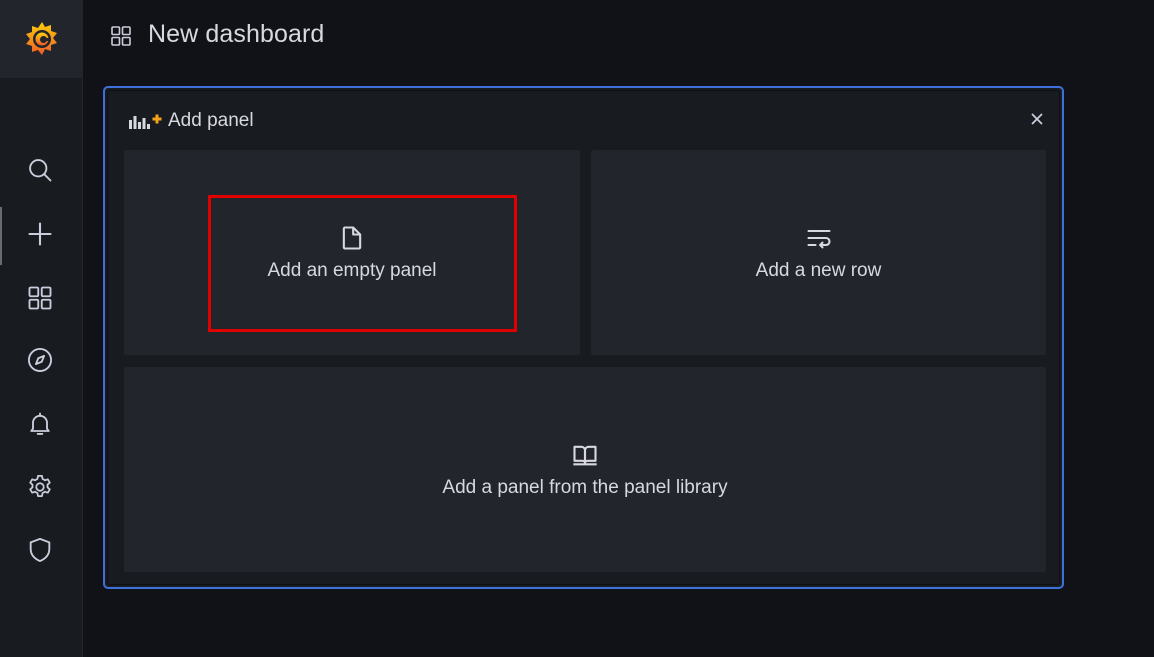 This screenshot has width=1154, height=657. I want to click on wrap-text-icon, so click(818, 238).